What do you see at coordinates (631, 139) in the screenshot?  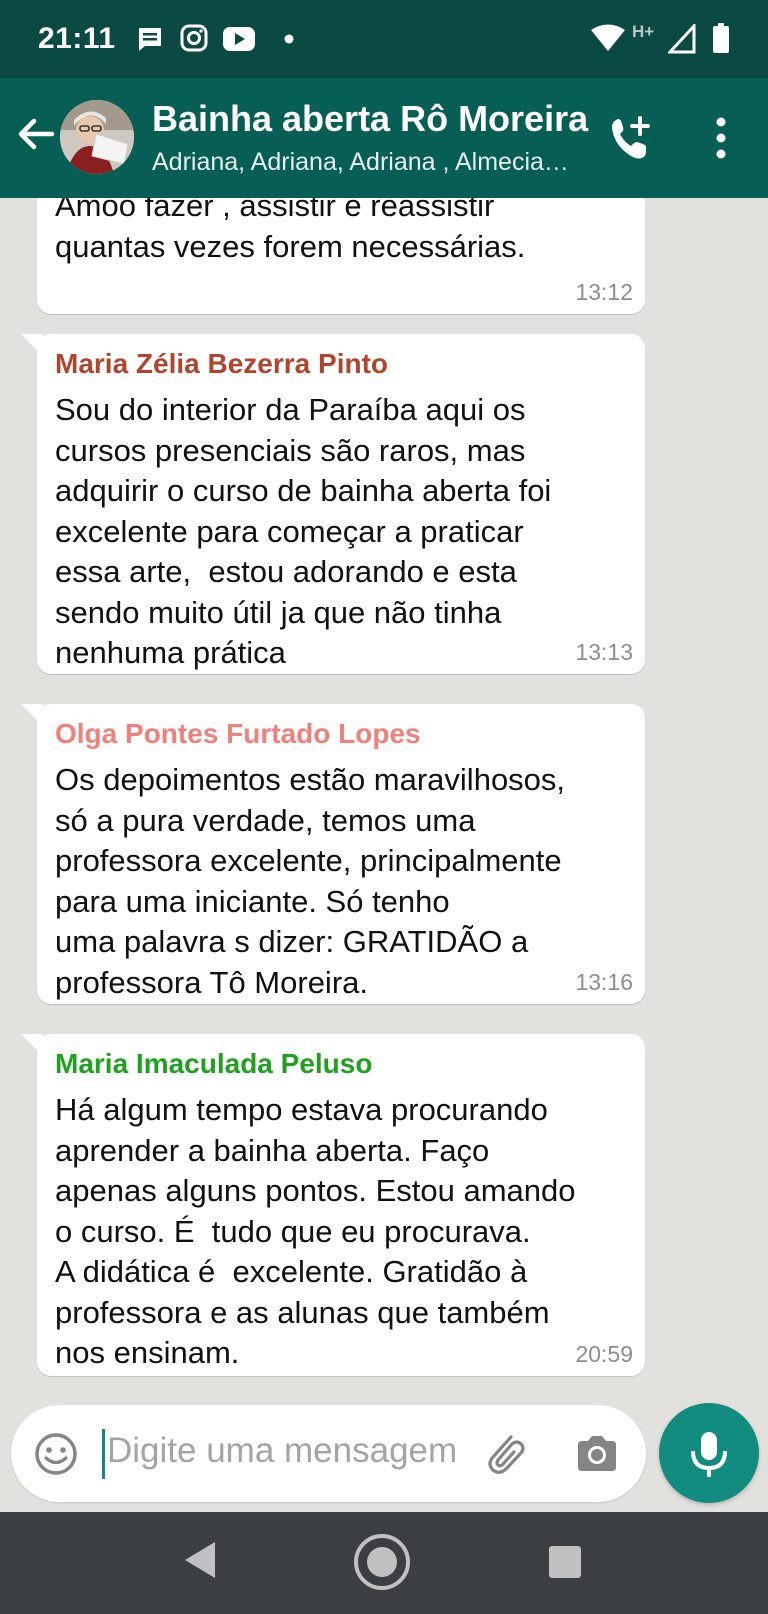 I see `add-call-icon` at bounding box center [631, 139].